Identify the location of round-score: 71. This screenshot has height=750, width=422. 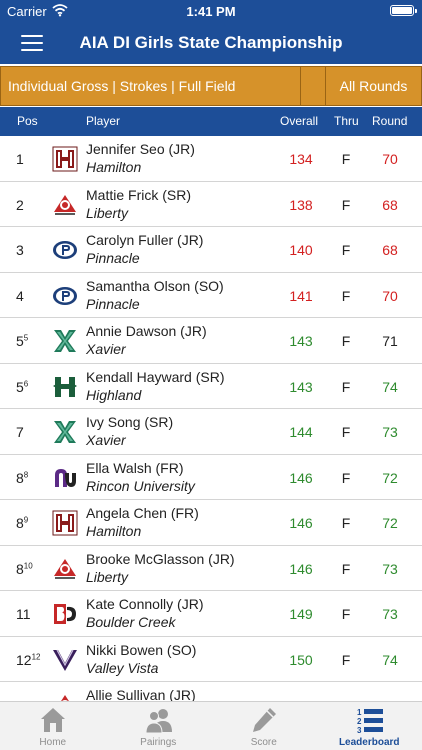
(390, 341).